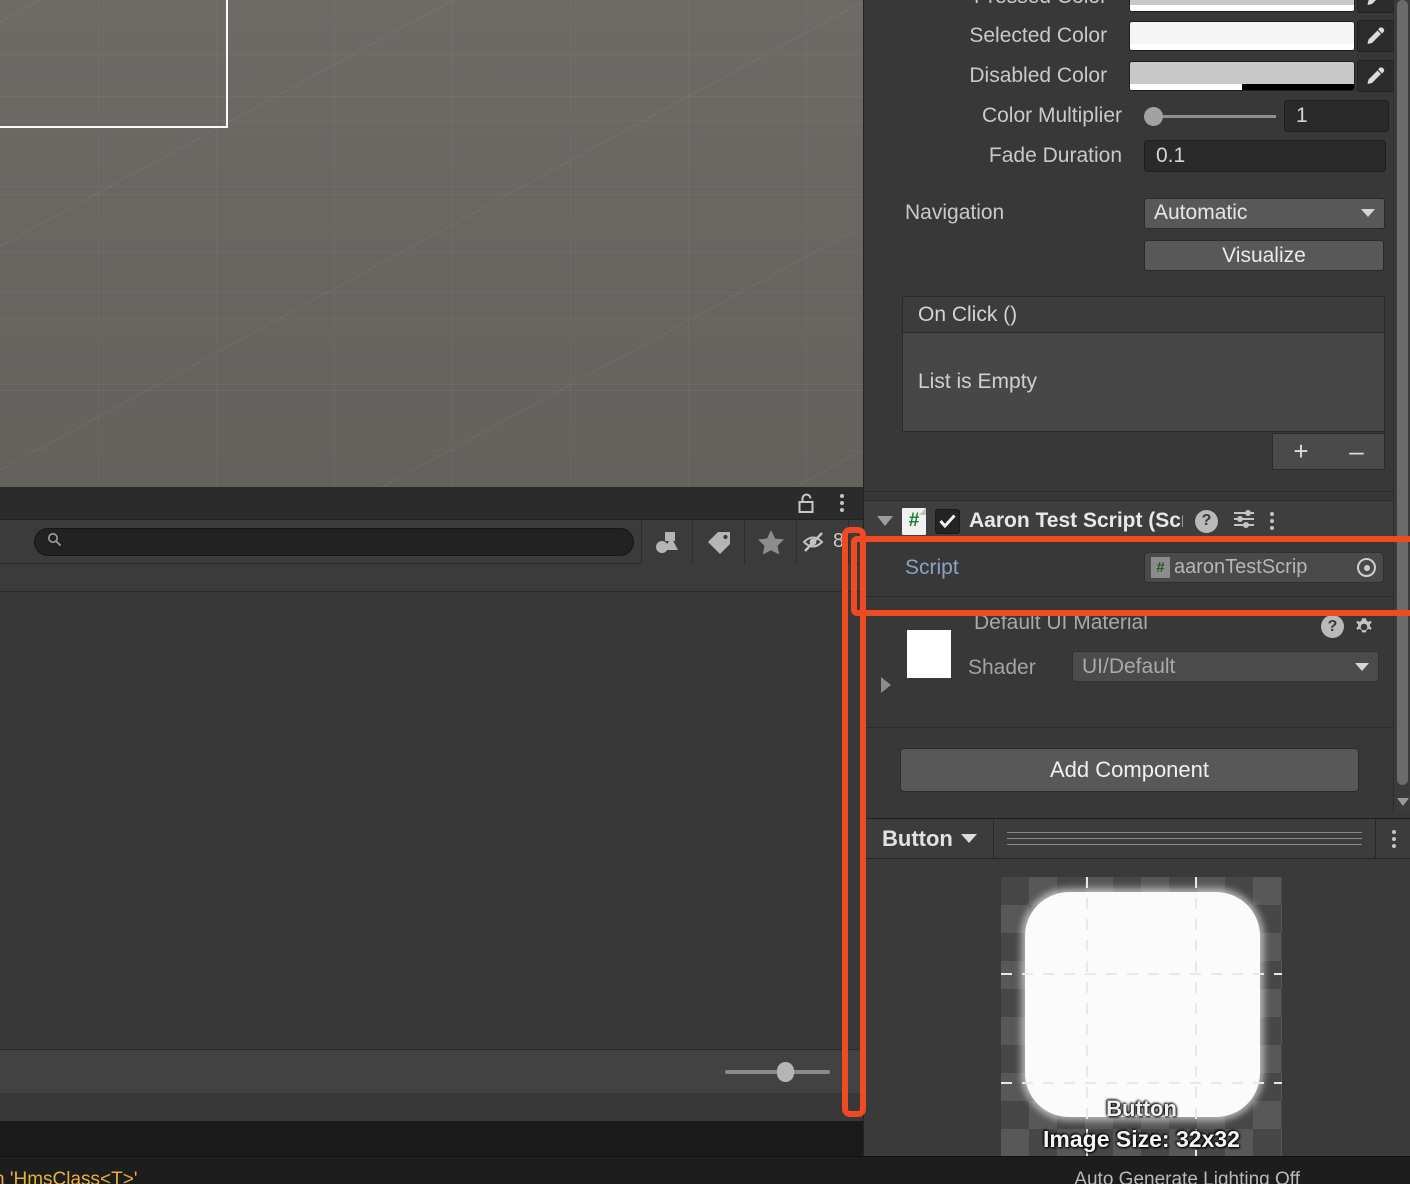 This screenshot has height=1184, width=1410. I want to click on material-preview-swatch, so click(929, 654).